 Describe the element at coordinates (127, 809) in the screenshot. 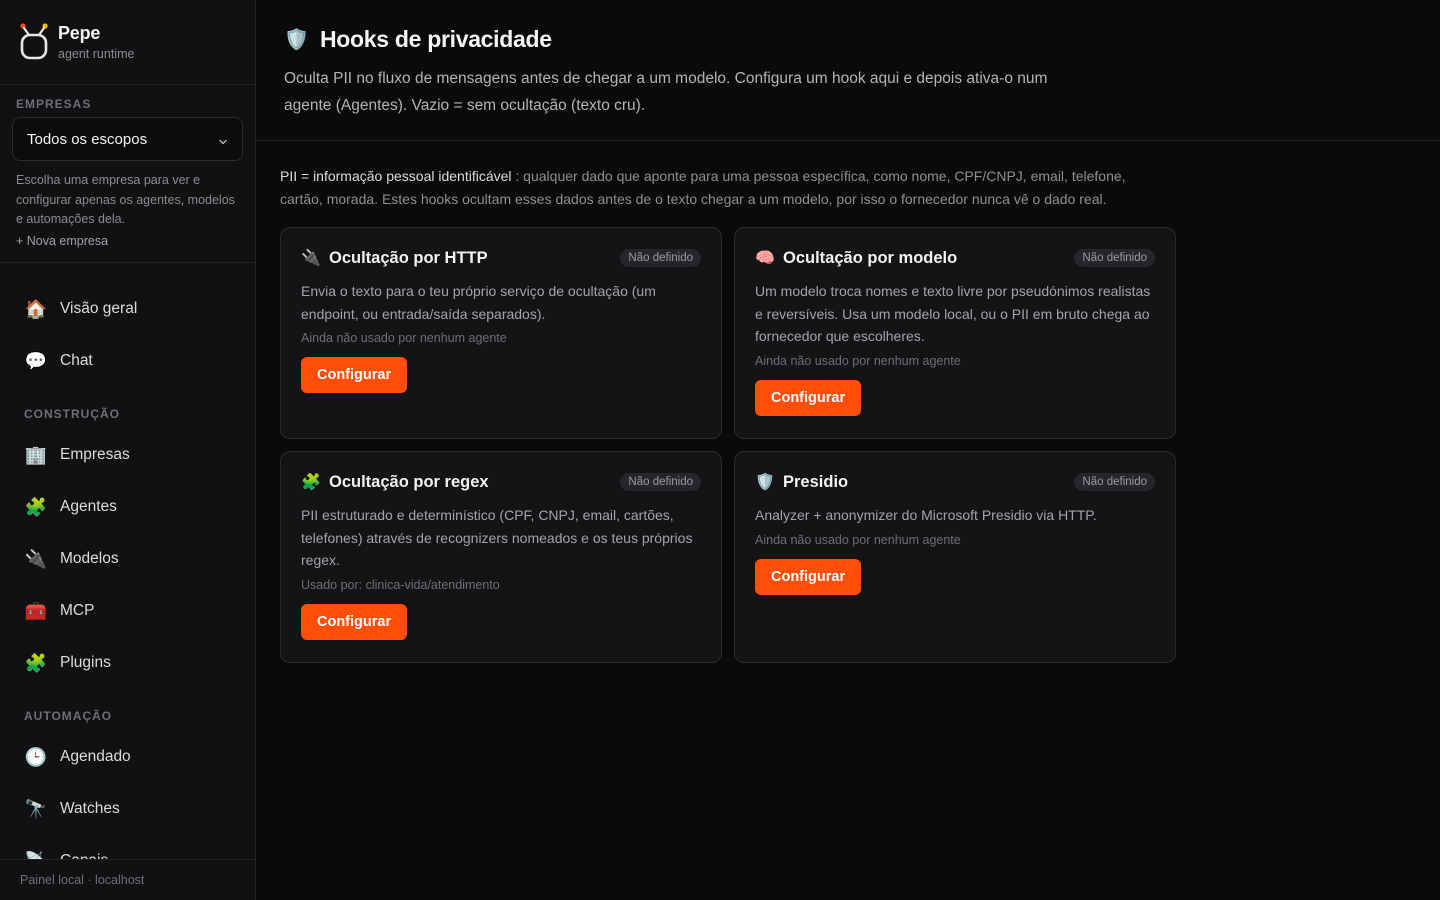

I see `sidebar-item-watches: 🔭 Watches` at that location.